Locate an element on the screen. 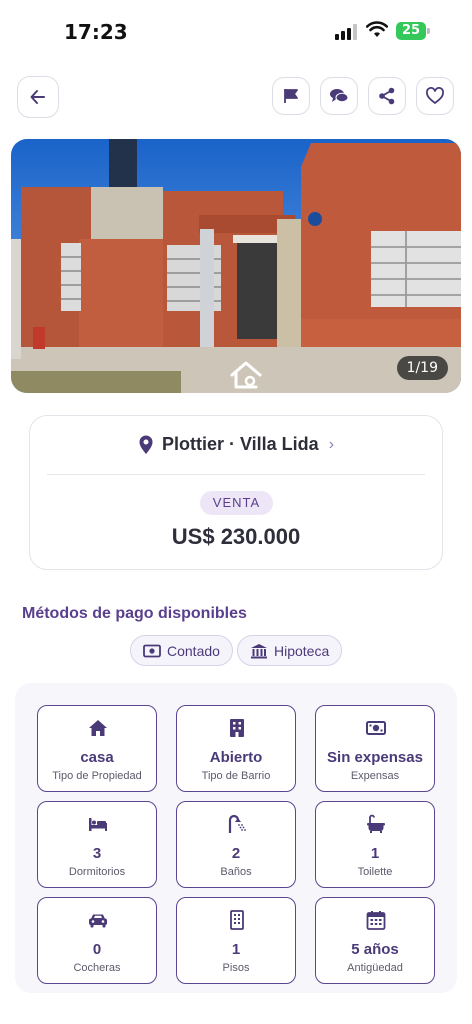  feature-label: Pisos is located at coordinates (236, 968).